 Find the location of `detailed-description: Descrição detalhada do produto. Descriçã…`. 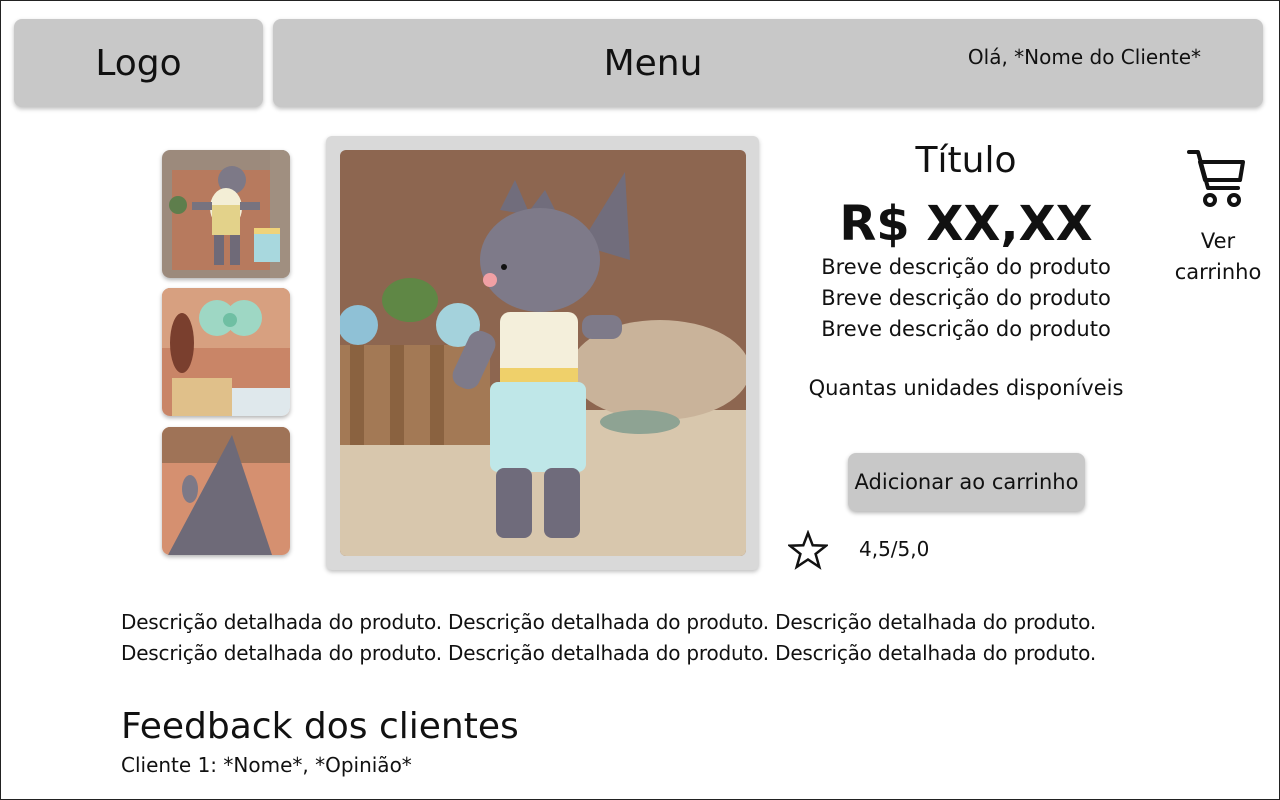

detailed-description: Descrição detalhada do produto. Descriçã… is located at coordinates (651, 638).